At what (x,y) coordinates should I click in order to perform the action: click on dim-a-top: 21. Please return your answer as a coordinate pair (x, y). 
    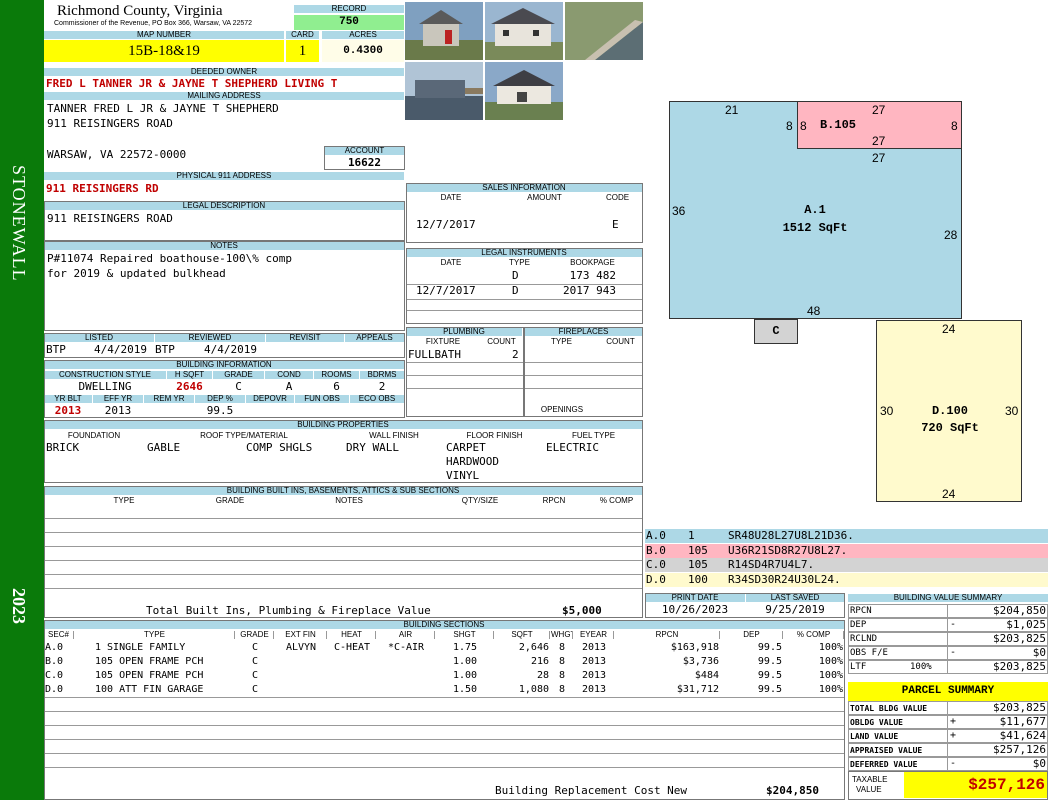
    Looking at the image, I should click on (732, 110).